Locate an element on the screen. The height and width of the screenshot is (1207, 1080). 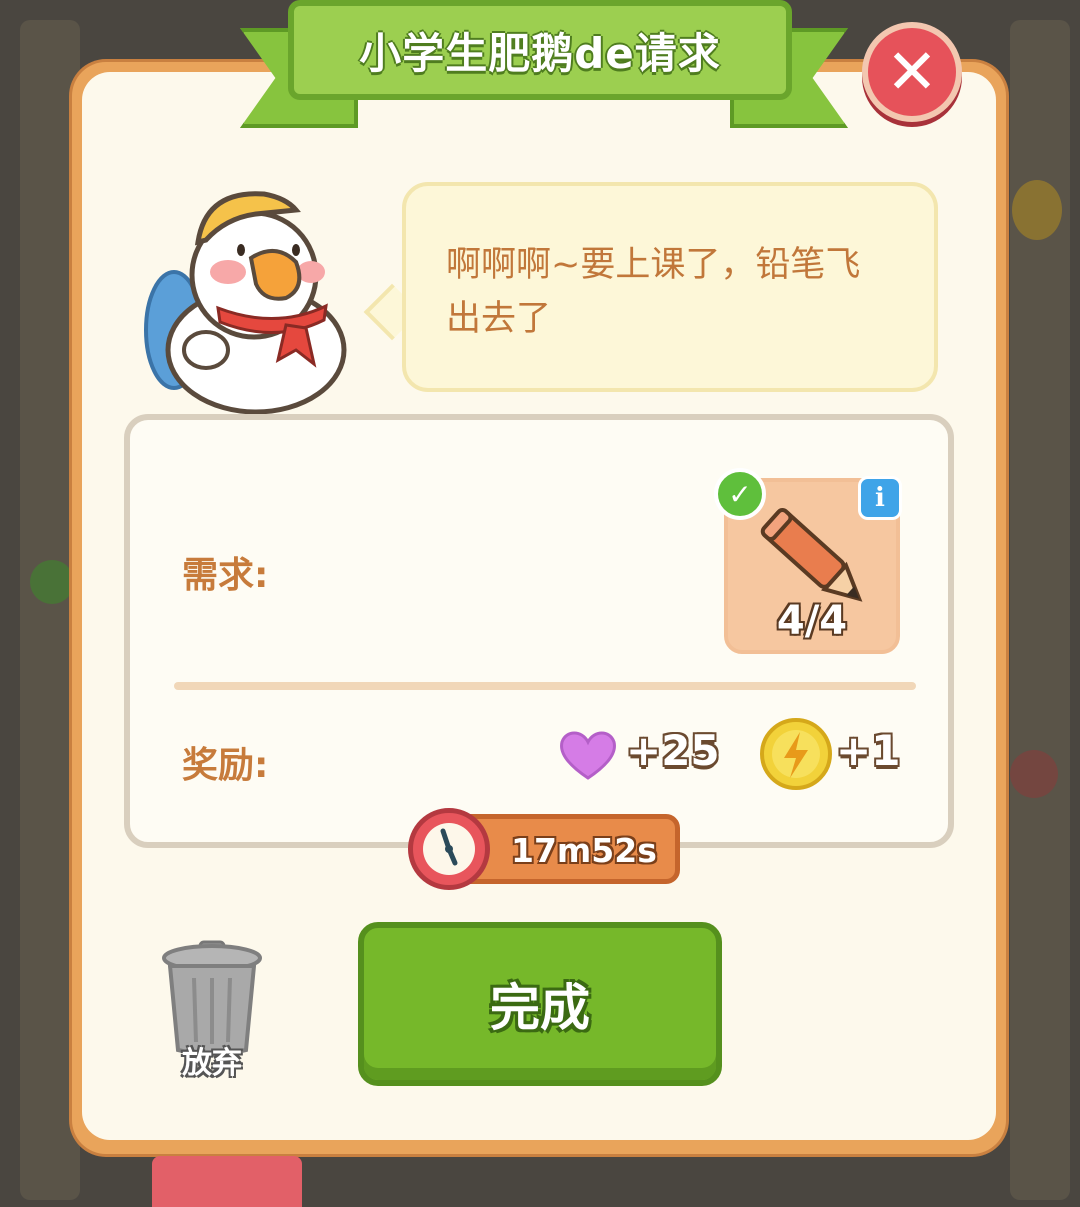
close-button: ✕ is located at coordinates (912, 72).